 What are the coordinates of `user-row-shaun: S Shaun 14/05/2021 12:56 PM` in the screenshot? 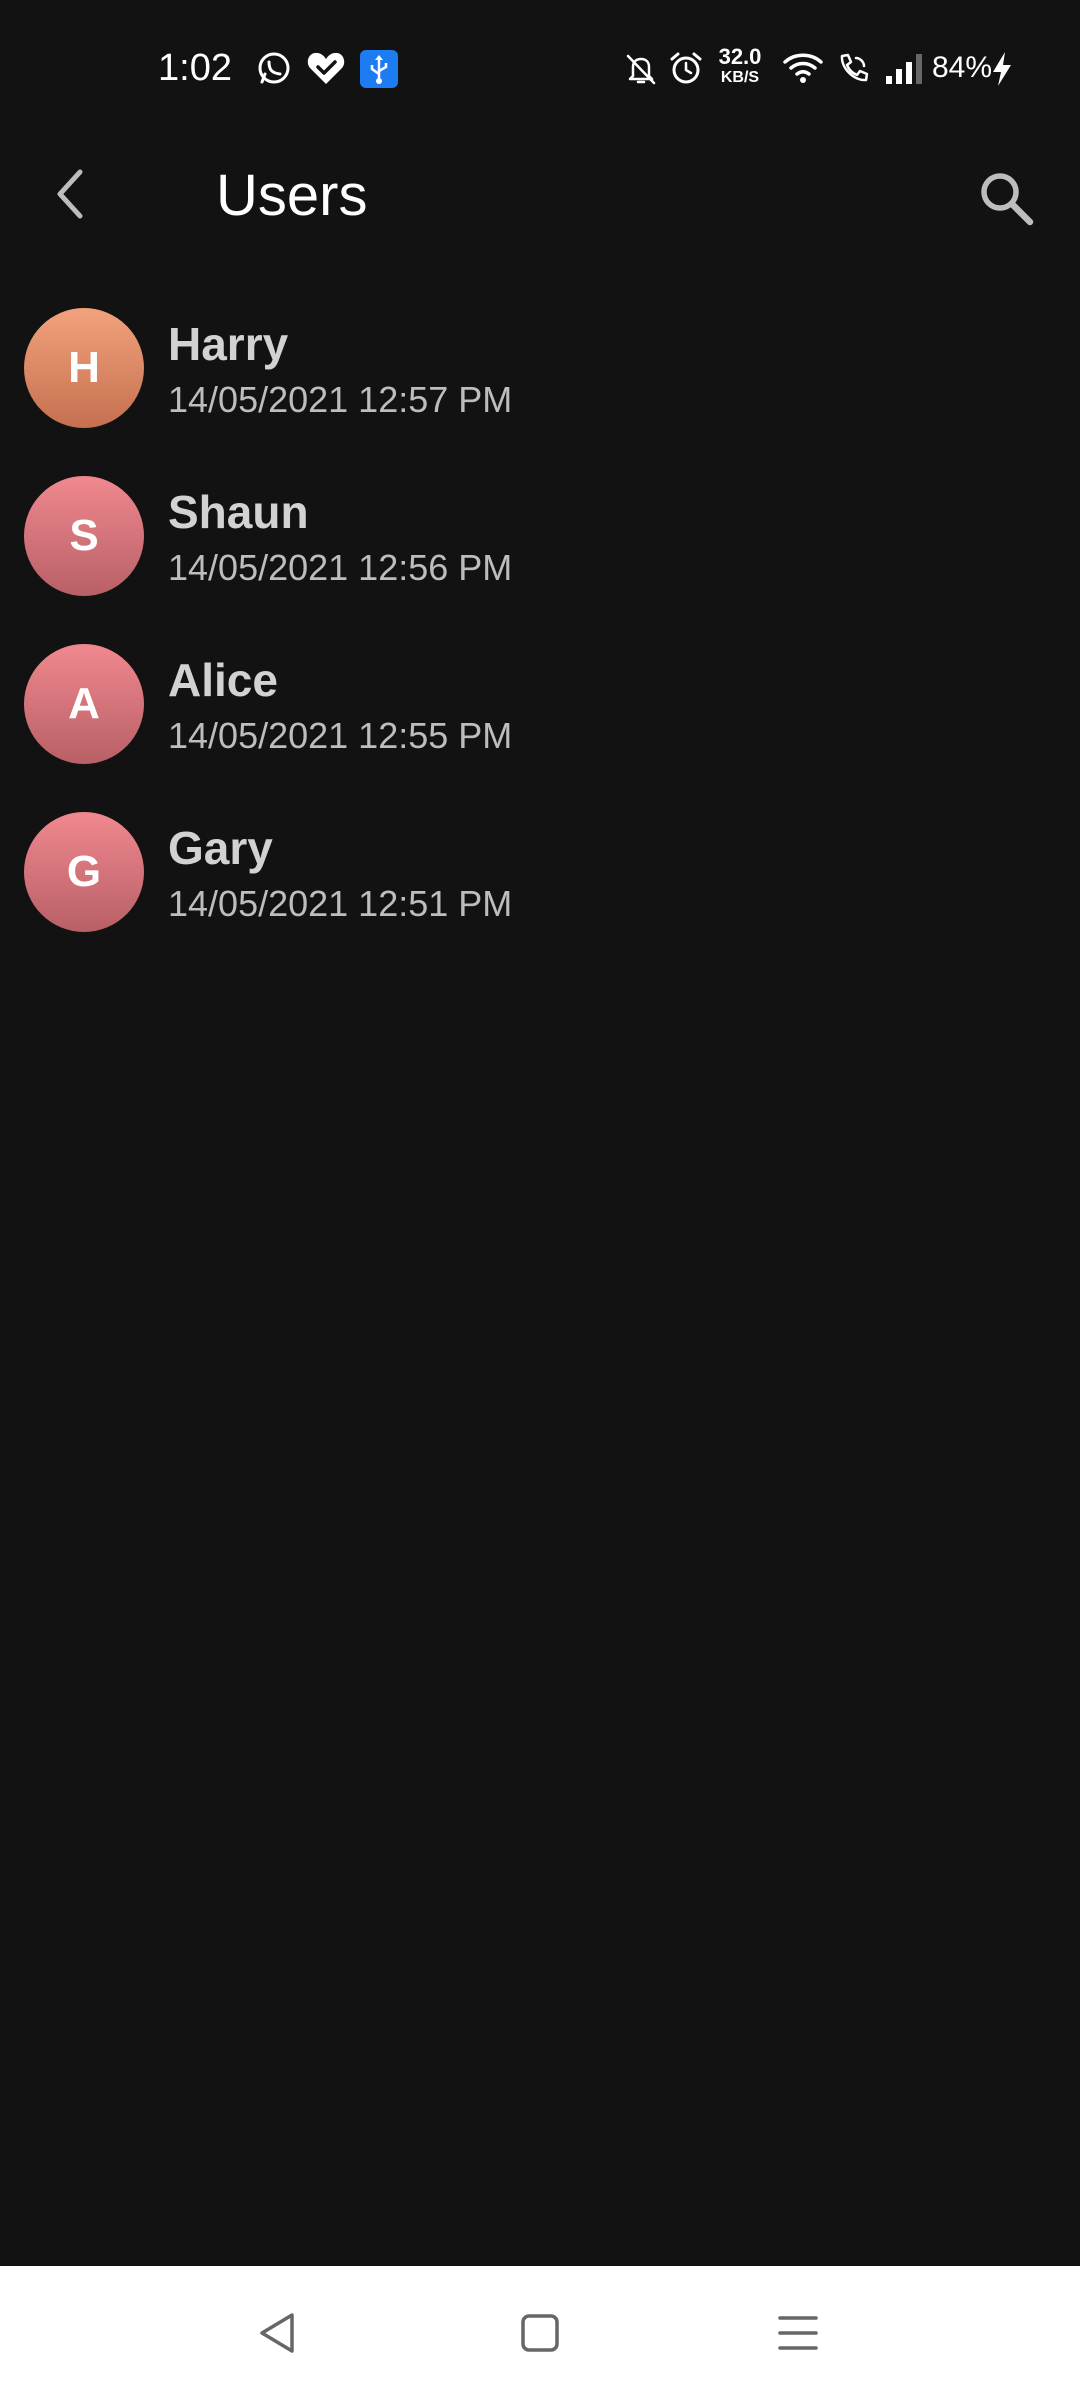 It's located at (540, 552).